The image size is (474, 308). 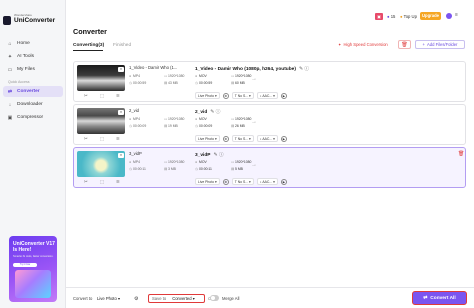 What do you see at coordinates (10, 56) in the screenshot?
I see `ai-icon: ✦` at bounding box center [10, 56].